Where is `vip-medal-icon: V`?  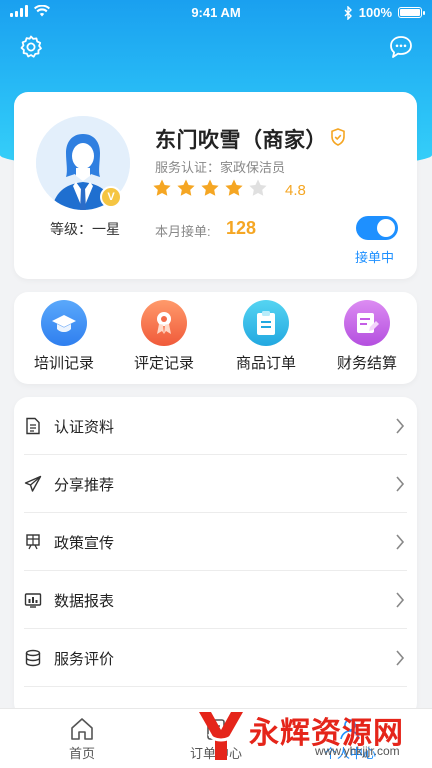
vip-medal-icon: V is located at coordinates (111, 197).